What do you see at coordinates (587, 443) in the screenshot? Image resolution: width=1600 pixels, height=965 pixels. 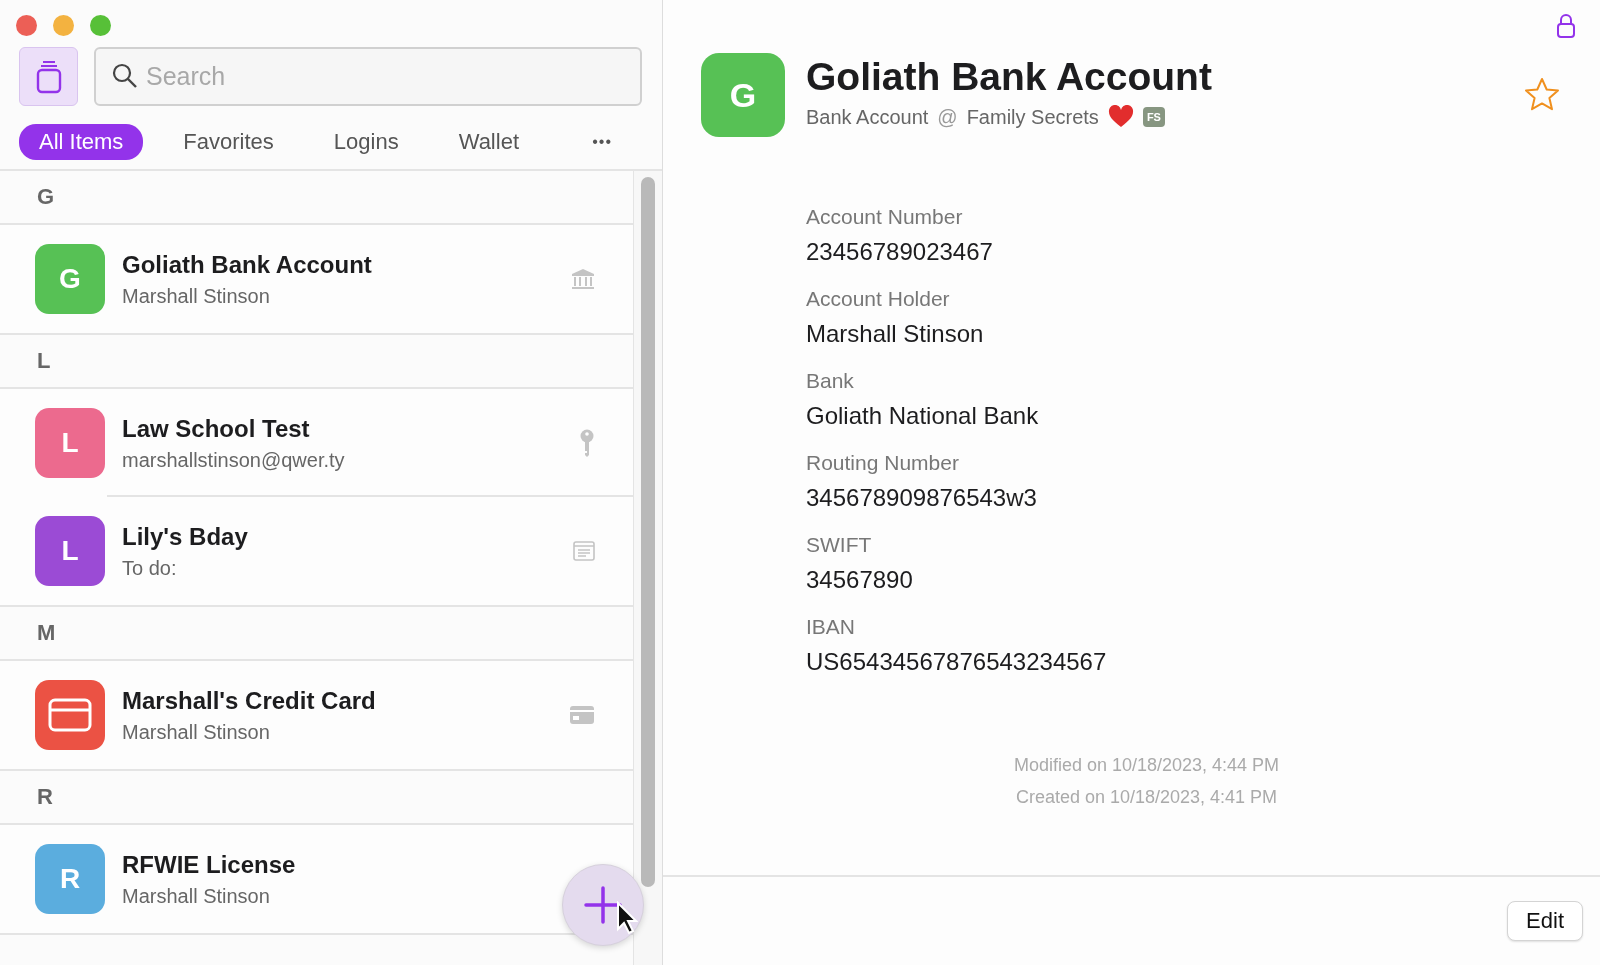 I see `key-icon` at bounding box center [587, 443].